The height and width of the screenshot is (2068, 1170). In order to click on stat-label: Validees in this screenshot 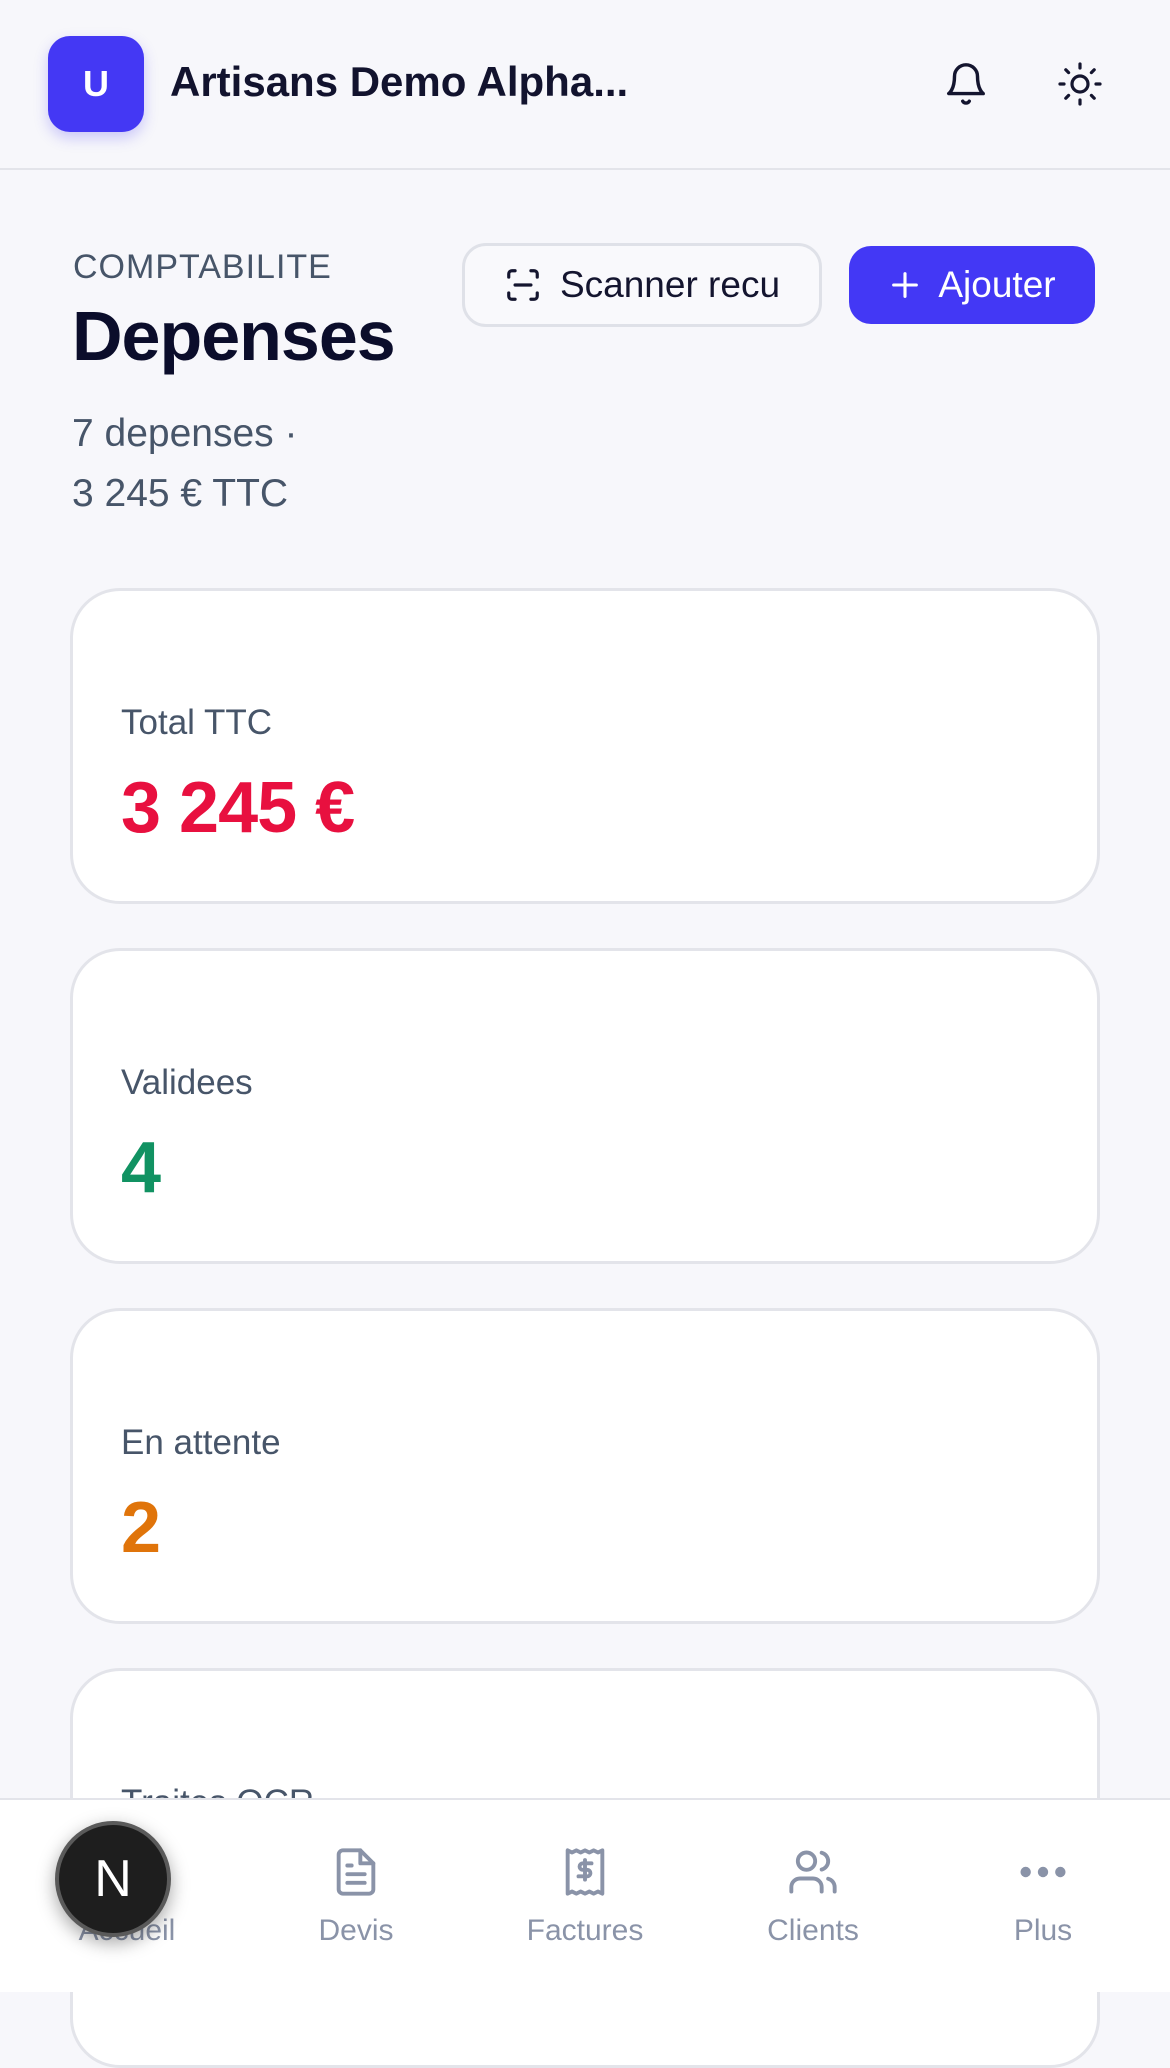, I will do `click(187, 1082)`.